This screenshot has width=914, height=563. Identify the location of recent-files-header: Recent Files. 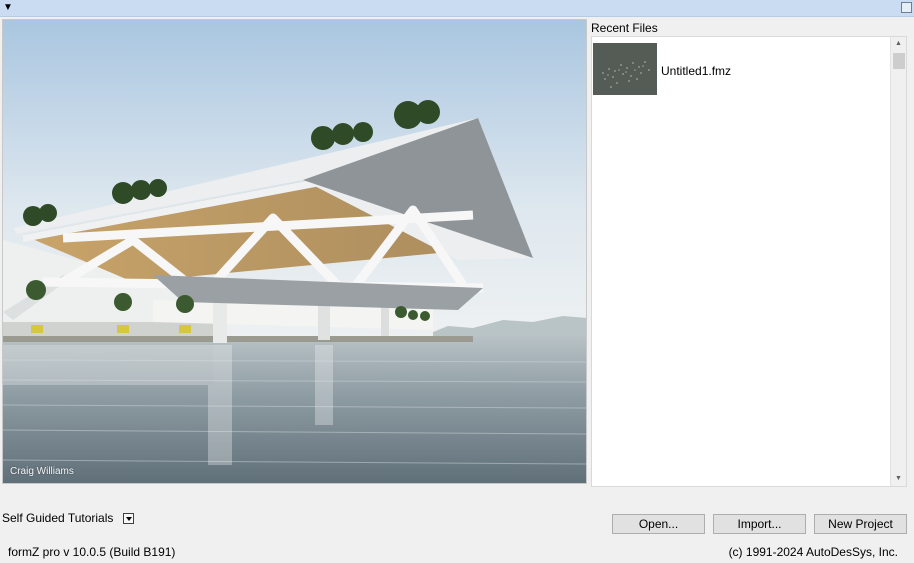
(624, 28).